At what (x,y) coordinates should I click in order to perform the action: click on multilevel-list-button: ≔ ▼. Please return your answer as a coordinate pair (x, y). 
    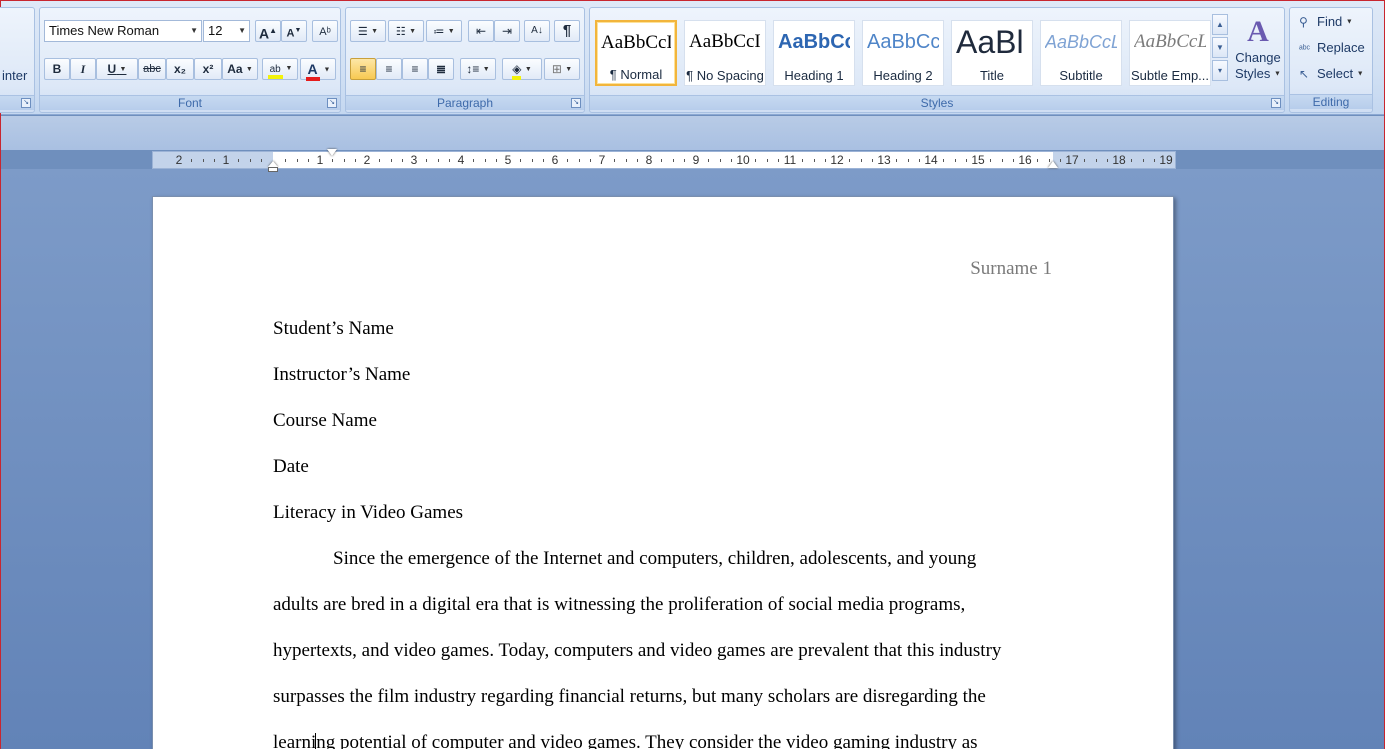
    Looking at the image, I should click on (444, 31).